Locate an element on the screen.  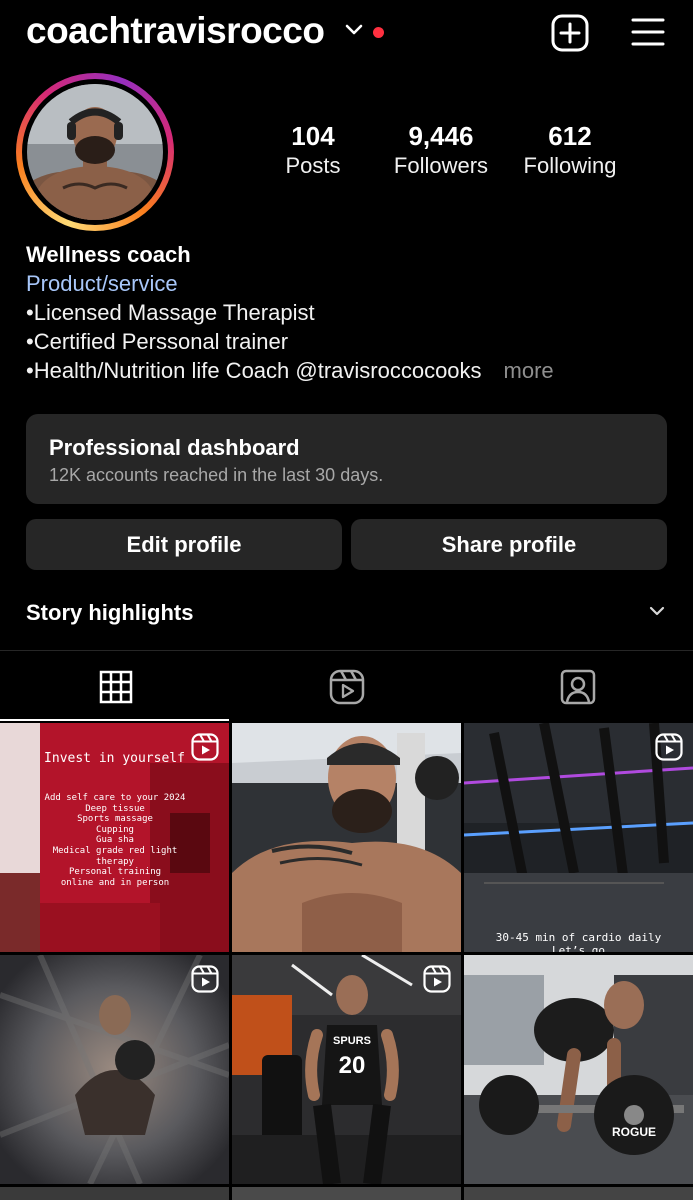
bio-more-link: more is located at coordinates (529, 370).